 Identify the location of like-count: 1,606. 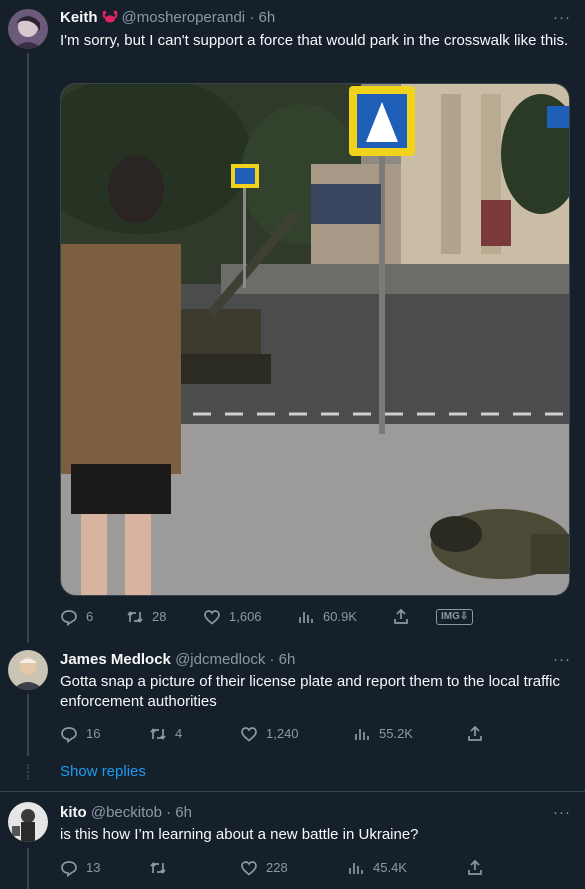
(245, 616).